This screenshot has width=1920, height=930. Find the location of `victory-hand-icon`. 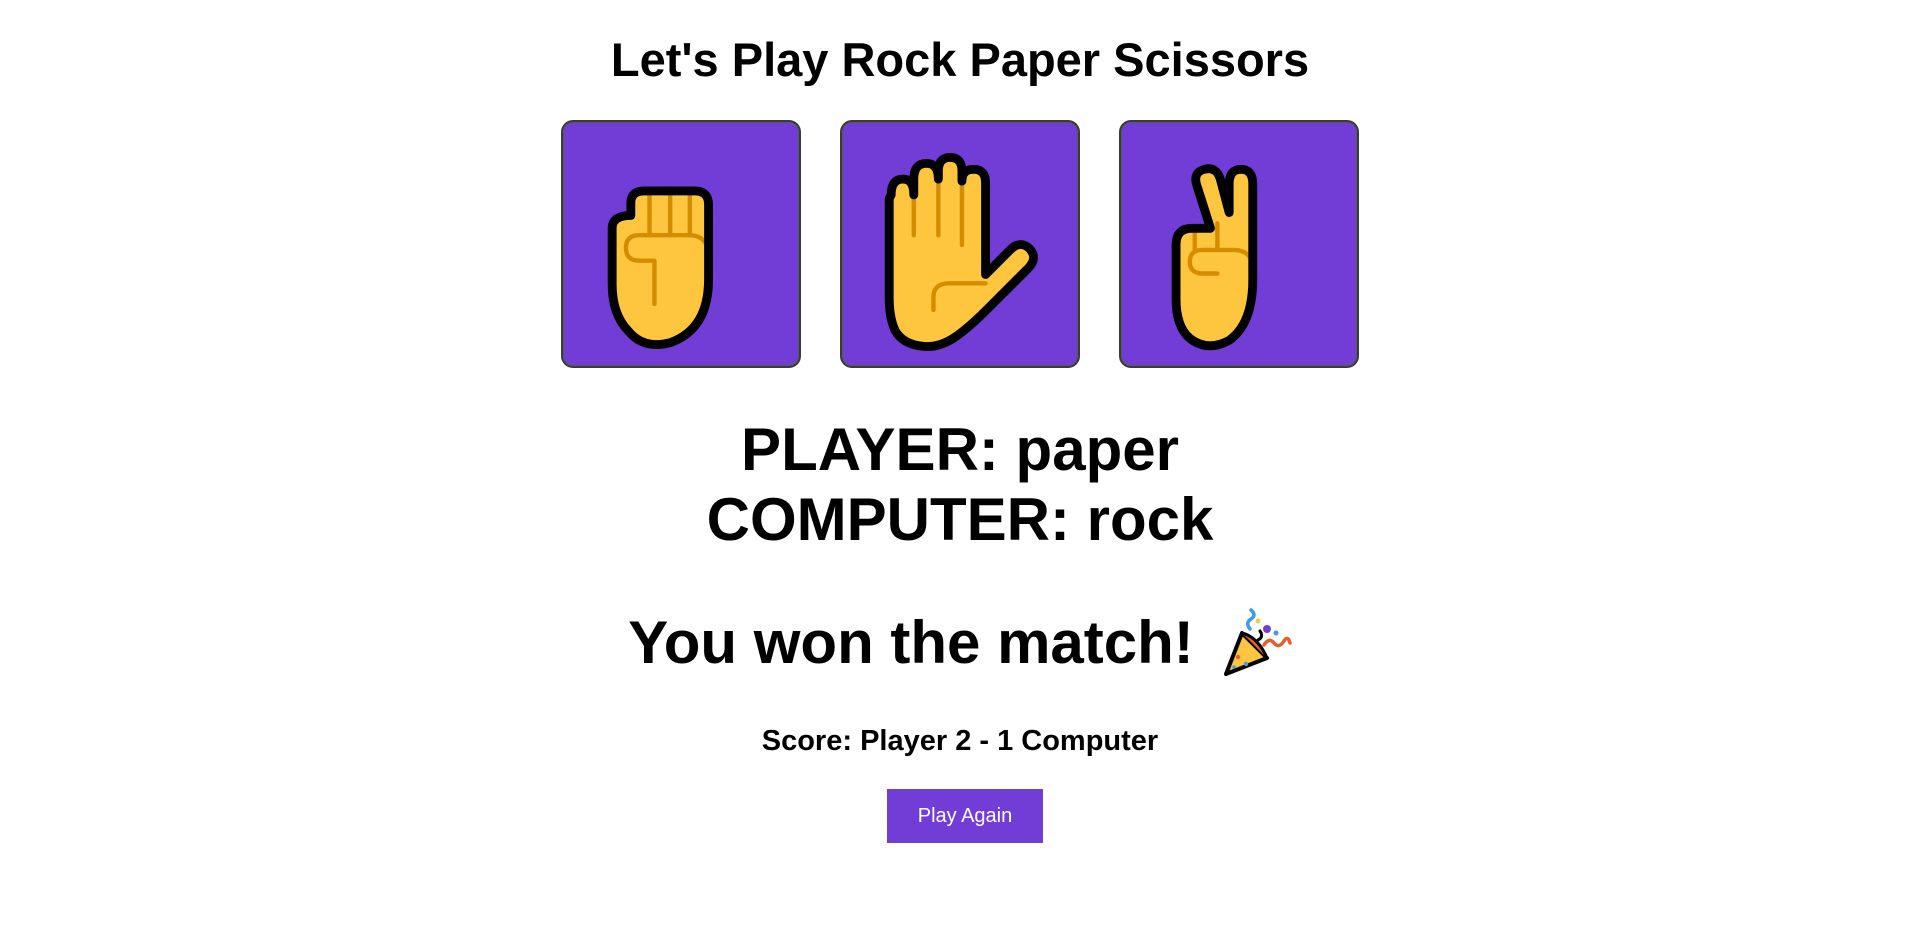

victory-hand-icon is located at coordinates (1214, 257).